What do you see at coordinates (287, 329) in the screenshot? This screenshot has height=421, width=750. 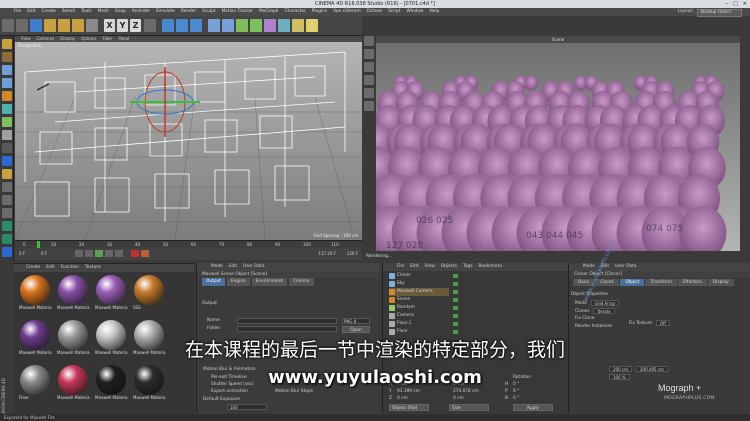 I see `scene-folder-input` at bounding box center [287, 329].